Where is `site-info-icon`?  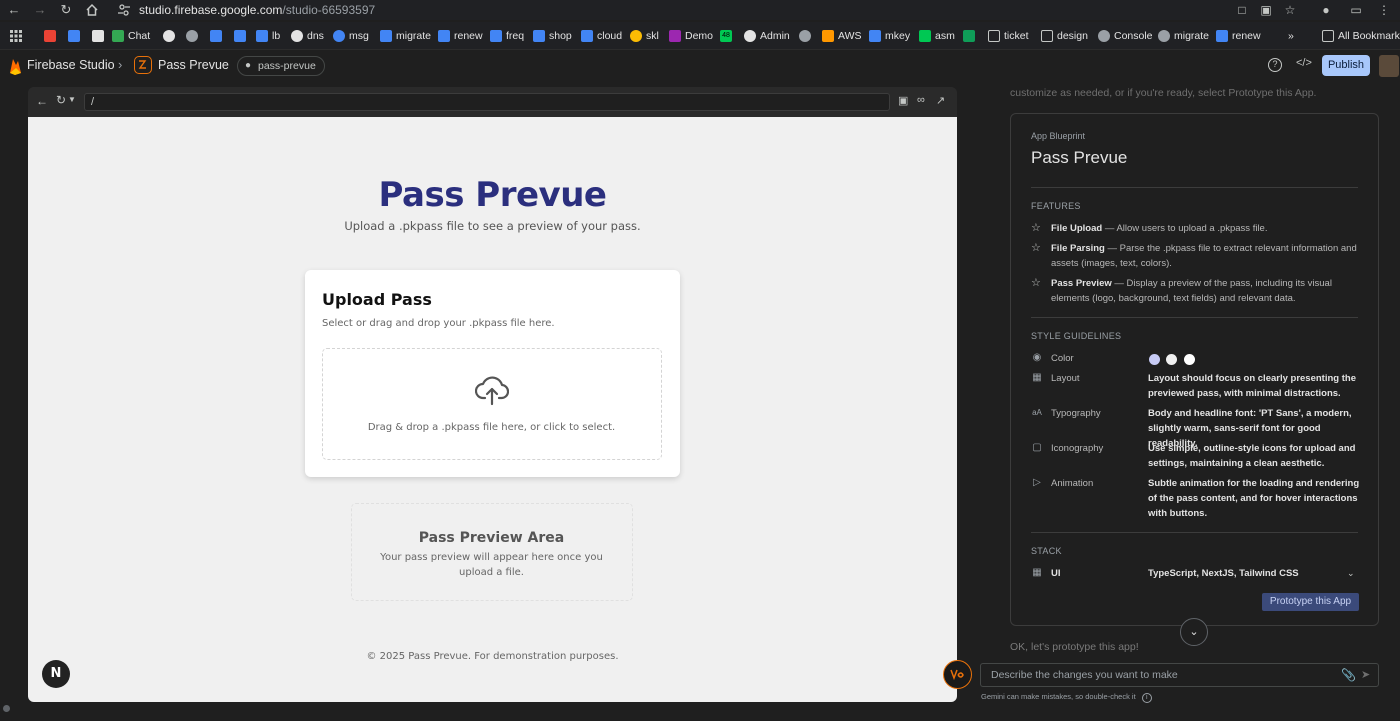 site-info-icon is located at coordinates (124, 10).